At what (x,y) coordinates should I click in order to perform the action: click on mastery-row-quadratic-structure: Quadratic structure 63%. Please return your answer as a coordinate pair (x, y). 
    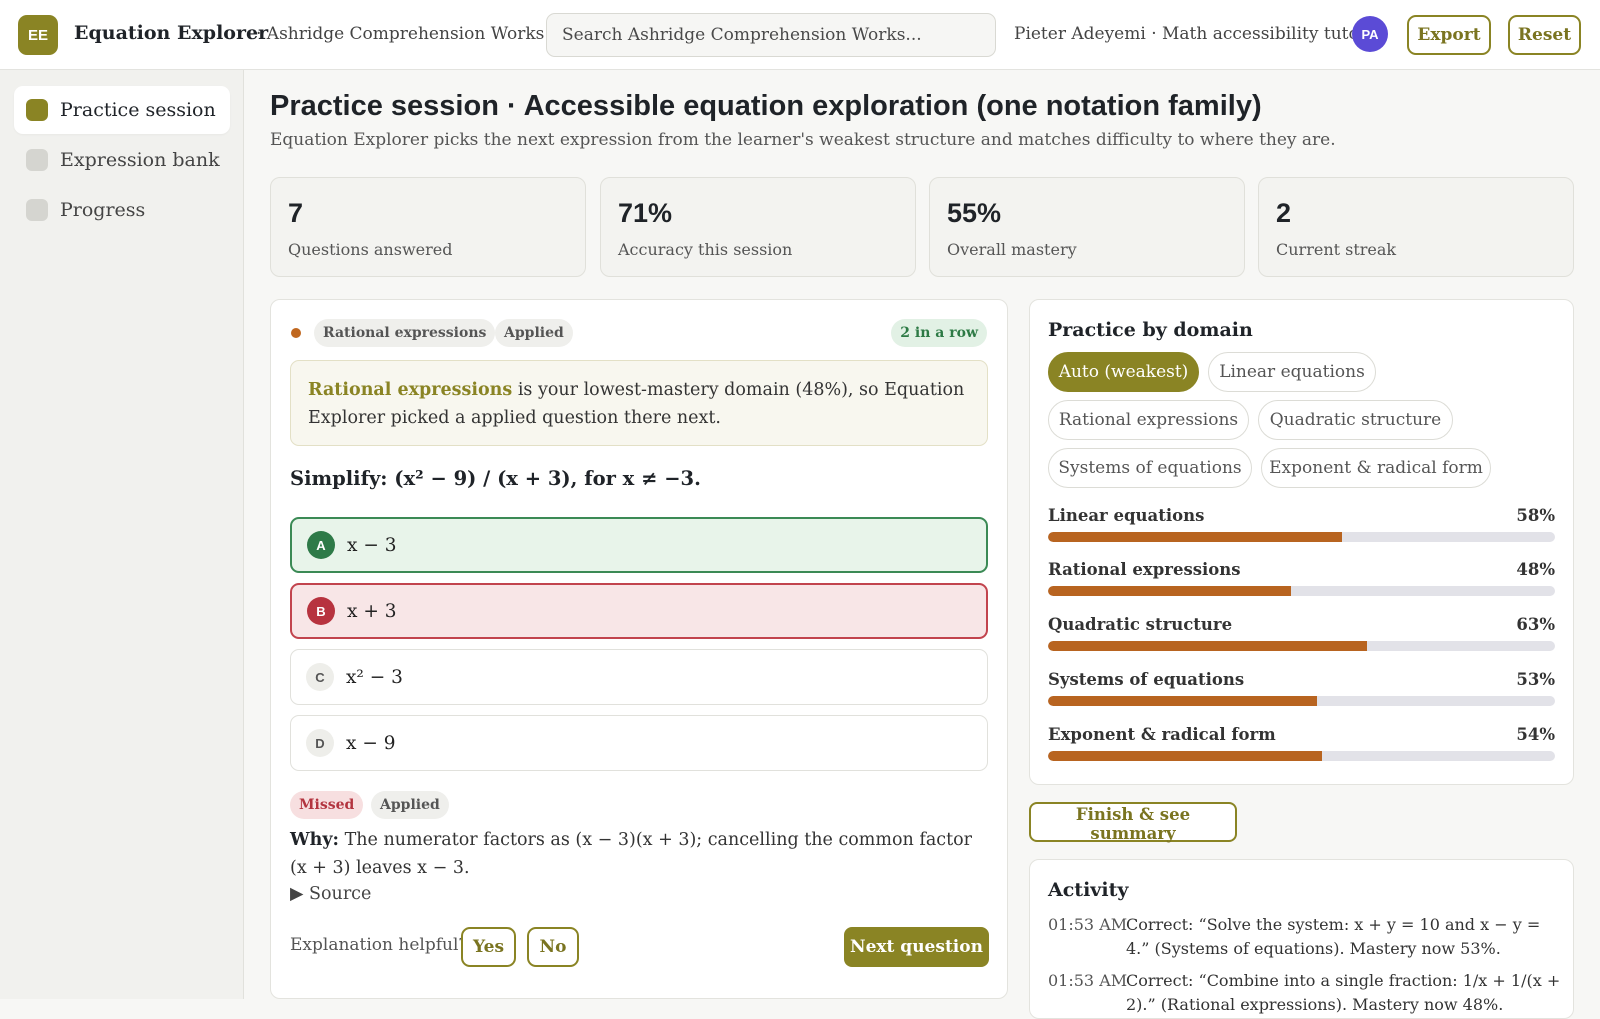
    Looking at the image, I should click on (1301, 638).